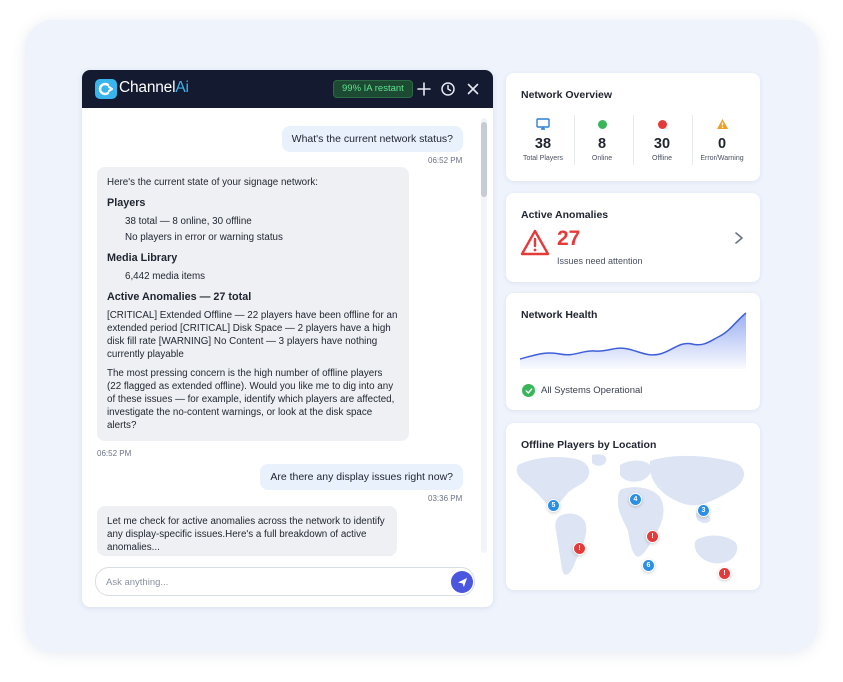 The width and height of the screenshot is (843, 682). Describe the element at coordinates (602, 144) in the screenshot. I see `stat-value: 8` at that location.